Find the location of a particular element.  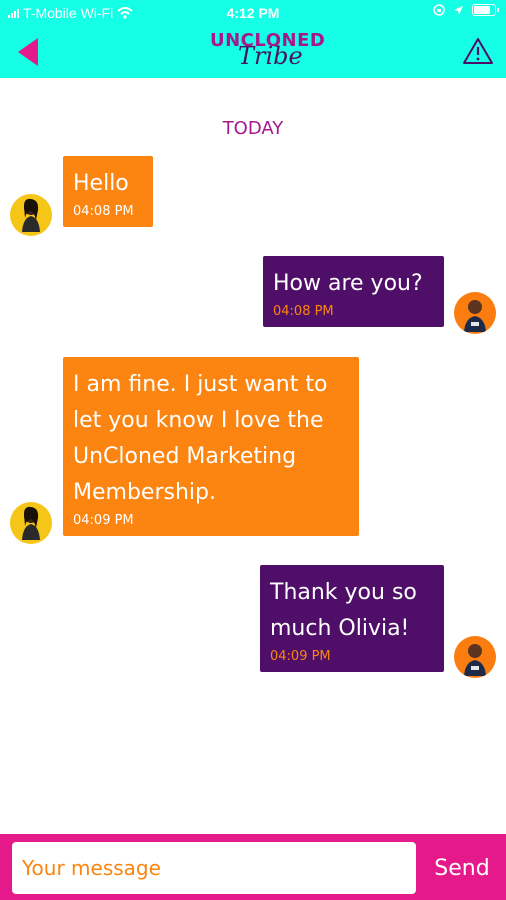

message-bubble-incoming: Hello 04:08 PM is located at coordinates (108, 191).